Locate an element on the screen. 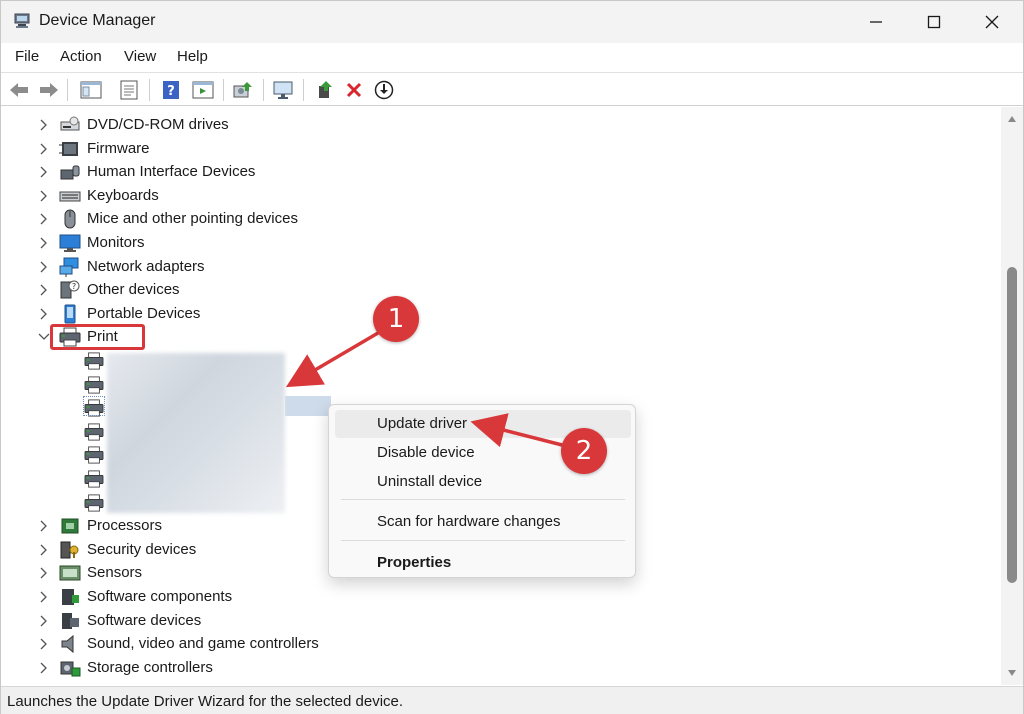  download-circle-icon is located at coordinates (384, 90).